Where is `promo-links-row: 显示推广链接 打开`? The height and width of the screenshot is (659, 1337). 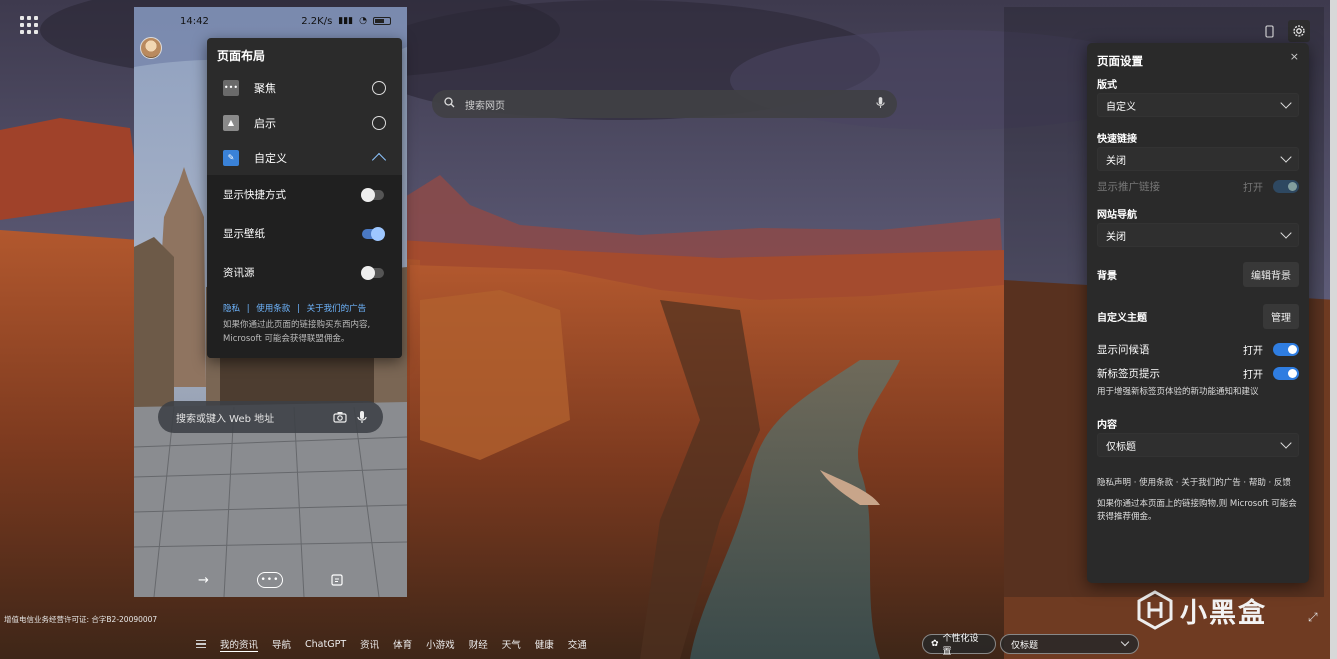 promo-links-row: 显示推广链接 打开 is located at coordinates (1198, 186).